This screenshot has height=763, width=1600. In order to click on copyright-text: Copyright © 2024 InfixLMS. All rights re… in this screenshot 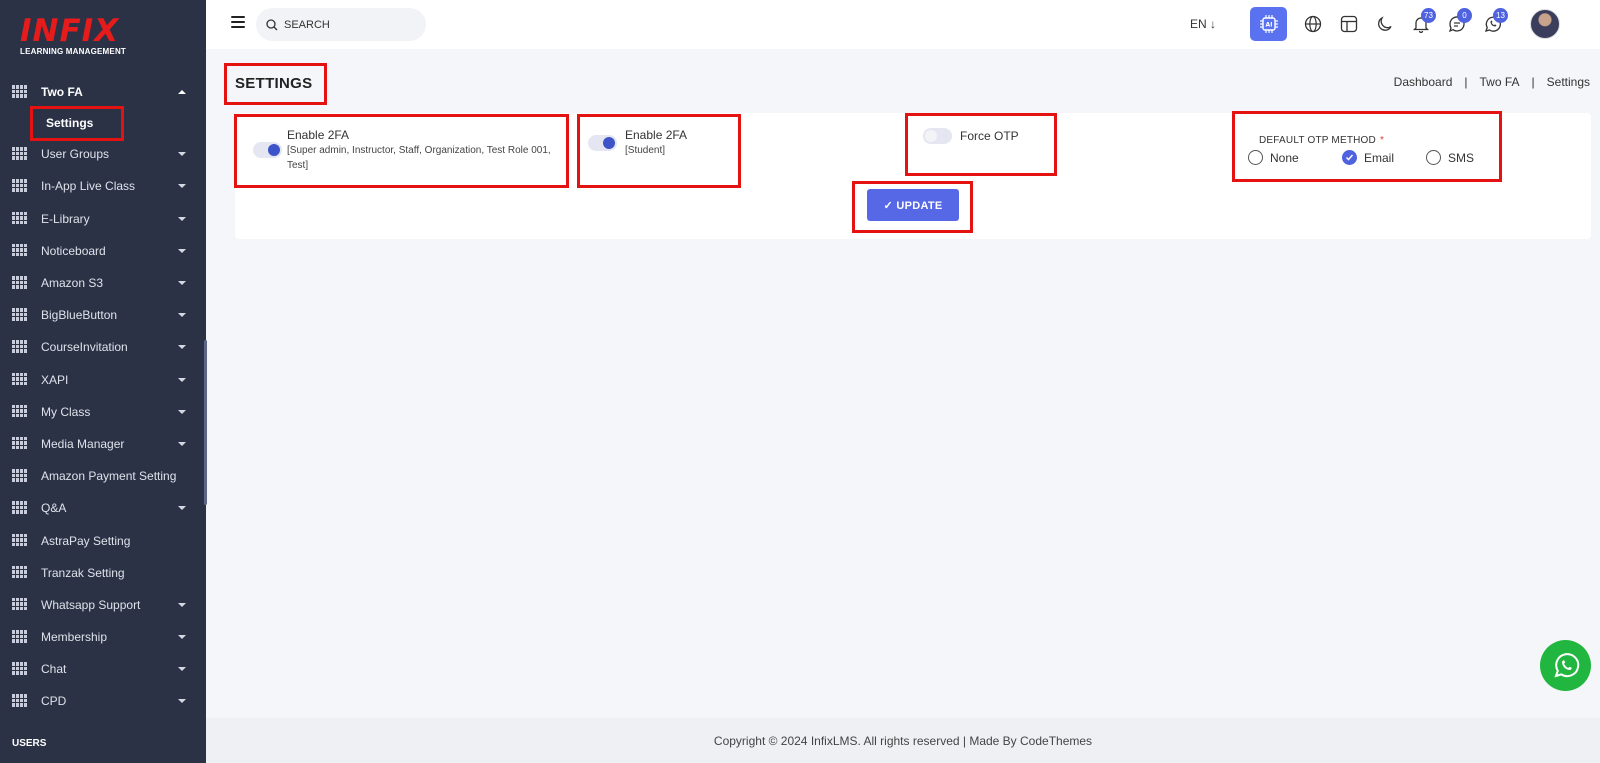, I will do `click(903, 740)`.